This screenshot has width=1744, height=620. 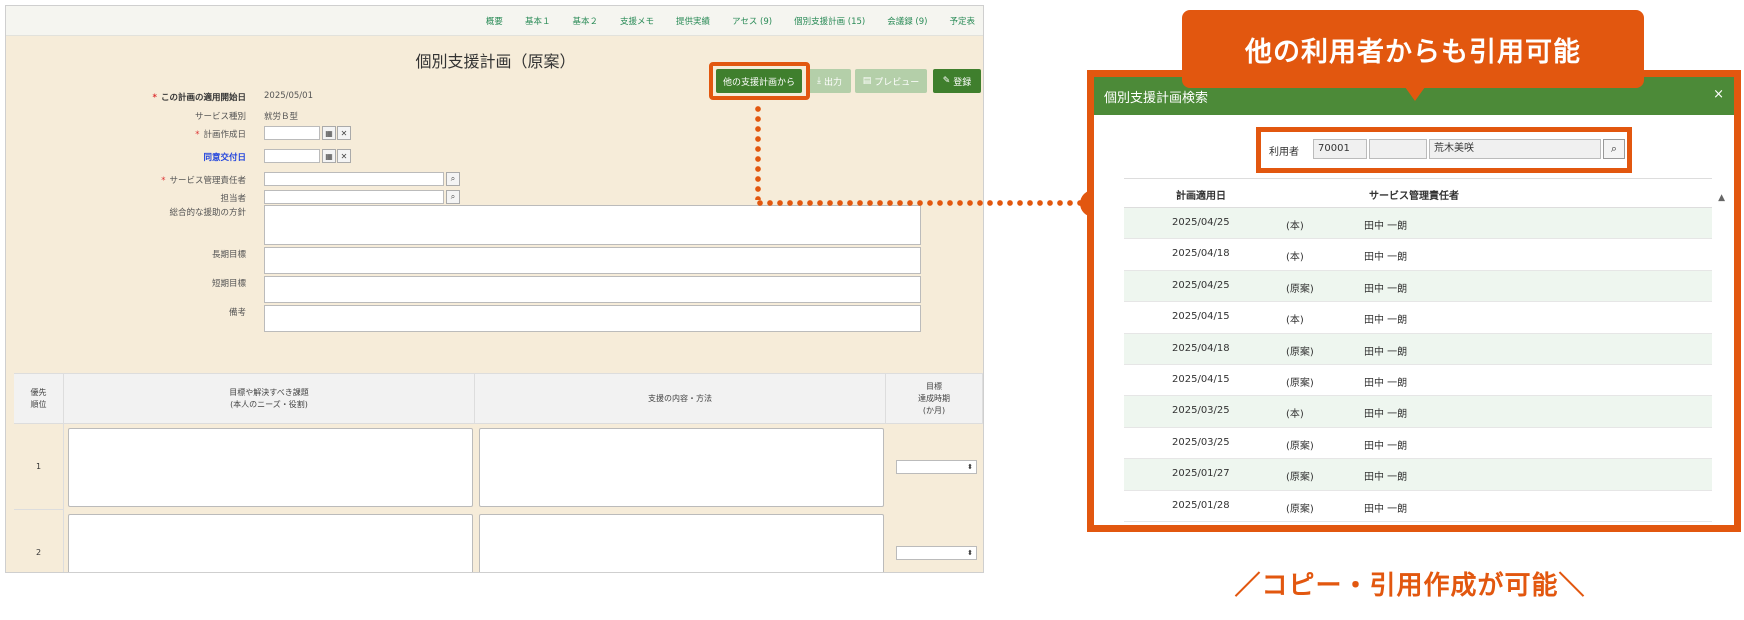 I want to click on modal-title: 個別支援計画検索, so click(x=1156, y=98).